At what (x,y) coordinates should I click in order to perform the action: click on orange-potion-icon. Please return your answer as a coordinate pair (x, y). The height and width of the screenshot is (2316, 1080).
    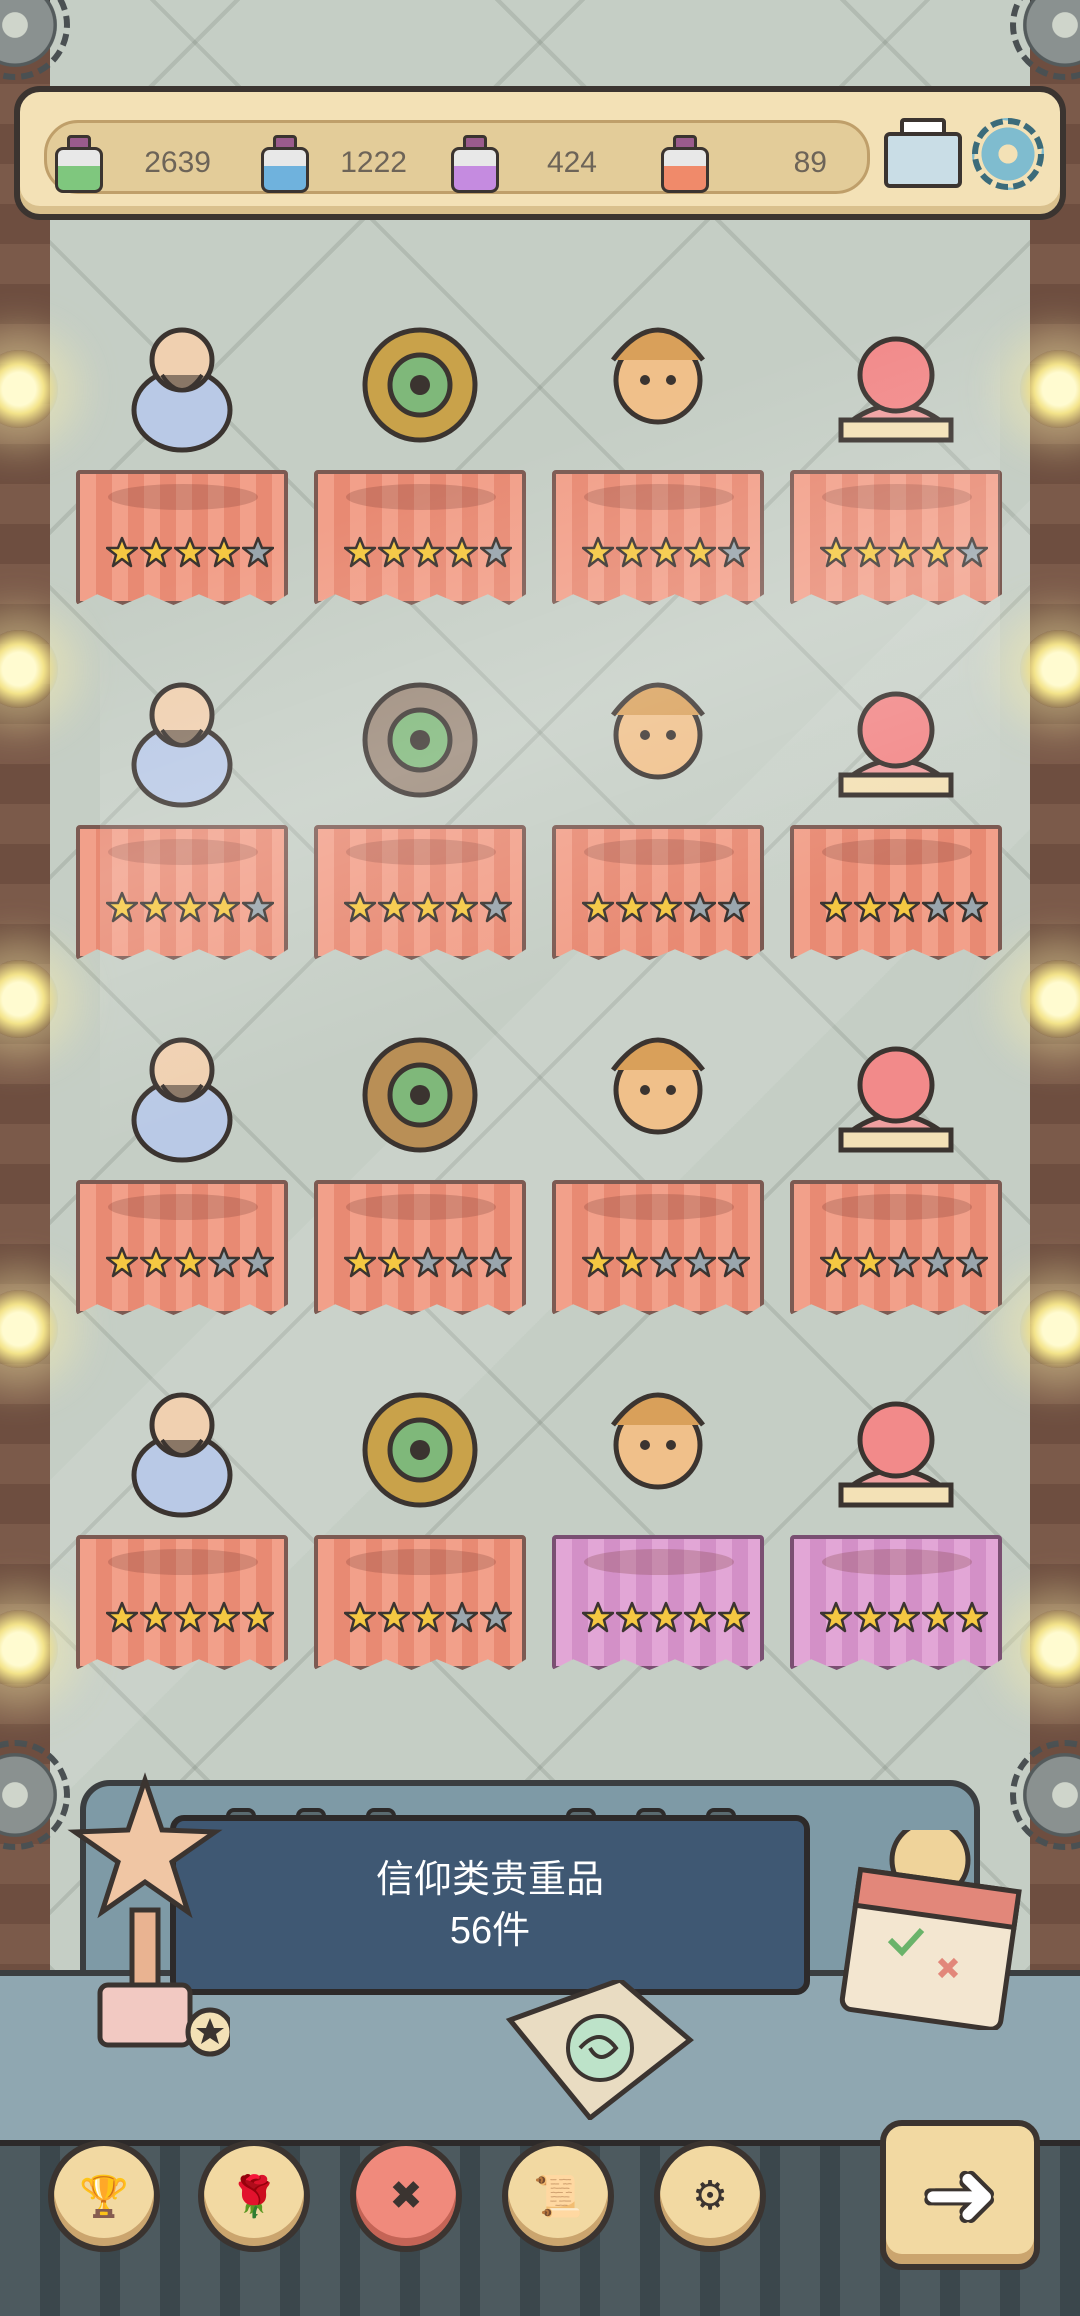
    Looking at the image, I should click on (683, 164).